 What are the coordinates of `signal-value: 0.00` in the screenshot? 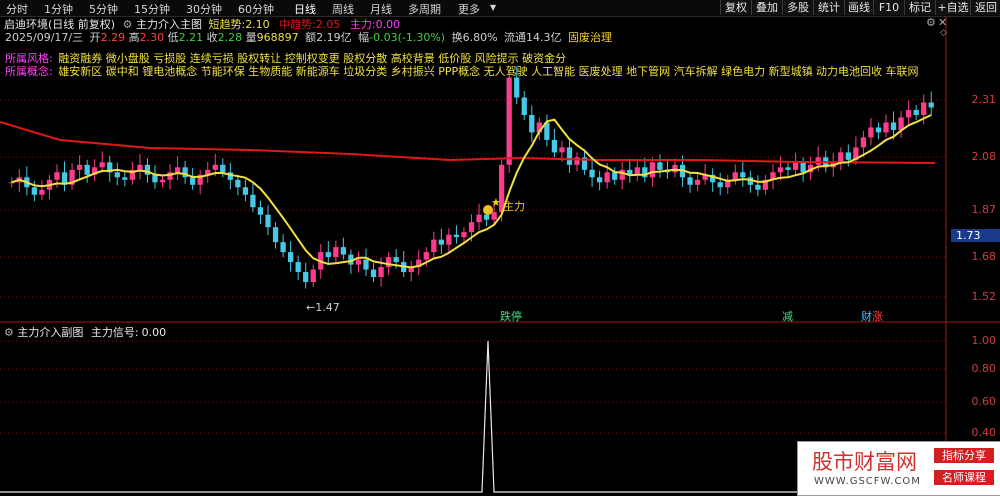 It's located at (154, 332).